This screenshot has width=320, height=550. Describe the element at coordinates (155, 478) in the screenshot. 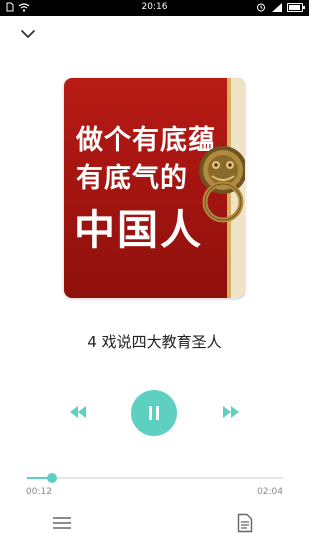

I see `progress-slider` at that location.